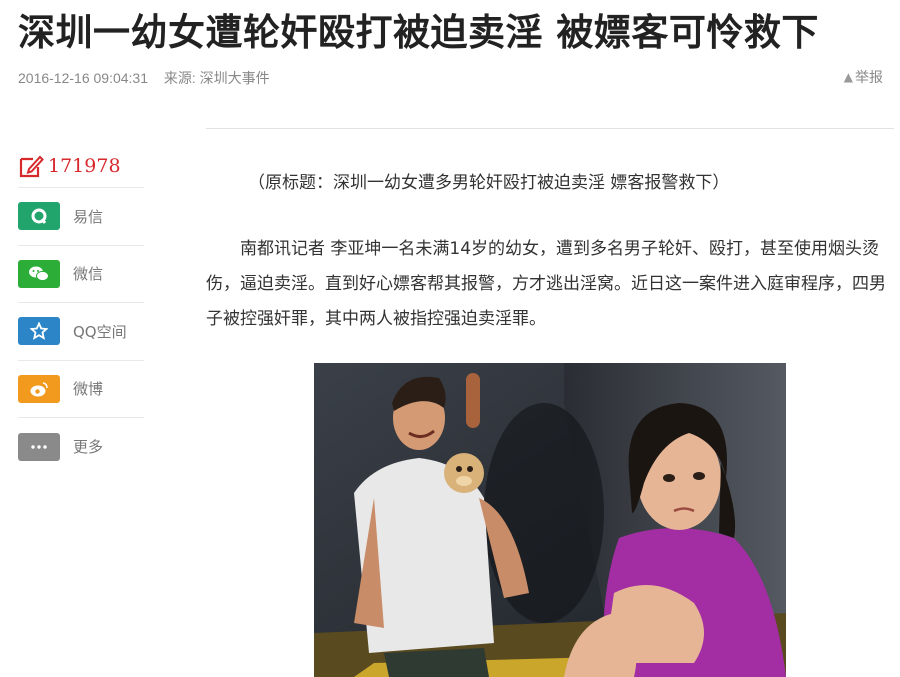 Image resolution: width=900 pixels, height=677 pixels. Describe the element at coordinates (39, 446) in the screenshot. I see `more-dots-icon` at that location.